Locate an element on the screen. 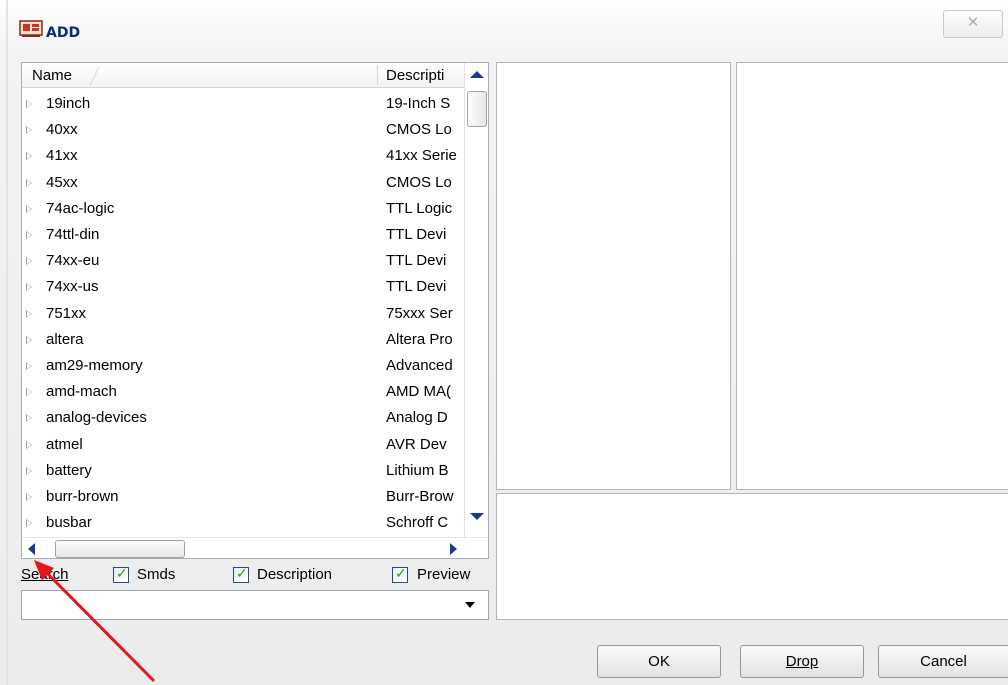 The width and height of the screenshot is (1008, 685). list-row: 40xx CMOS Lo is located at coordinates (243, 131).